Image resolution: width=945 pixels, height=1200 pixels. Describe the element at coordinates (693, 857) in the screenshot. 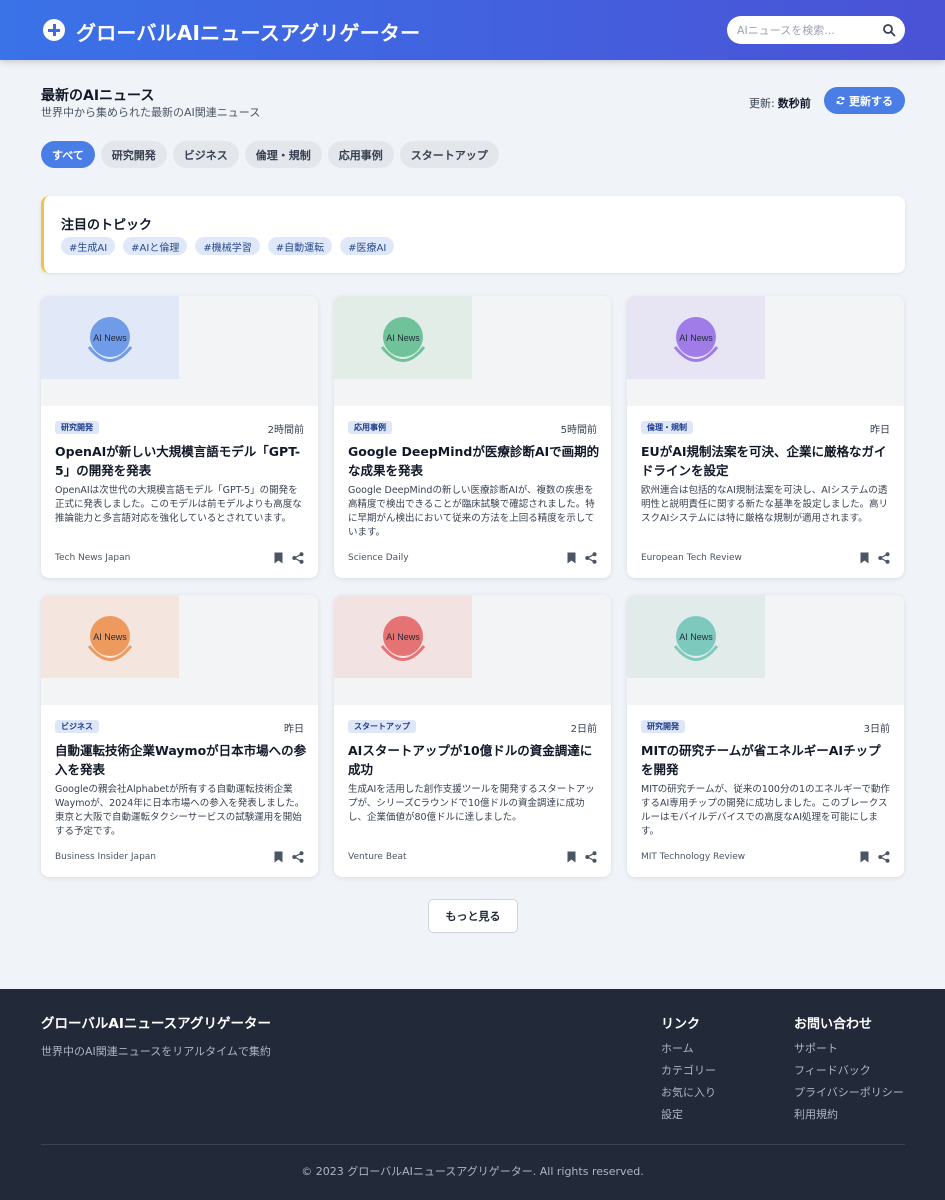

I see `article-source: MIT Technology Review` at that location.